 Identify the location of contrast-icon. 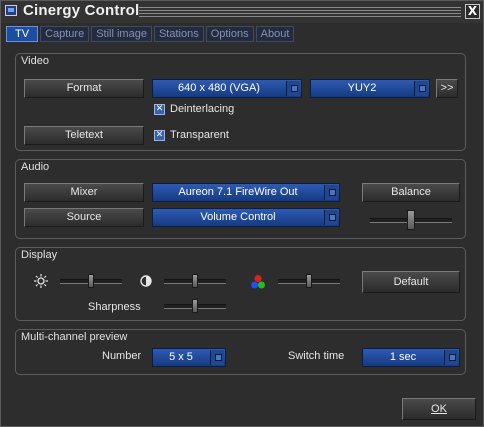
(146, 281).